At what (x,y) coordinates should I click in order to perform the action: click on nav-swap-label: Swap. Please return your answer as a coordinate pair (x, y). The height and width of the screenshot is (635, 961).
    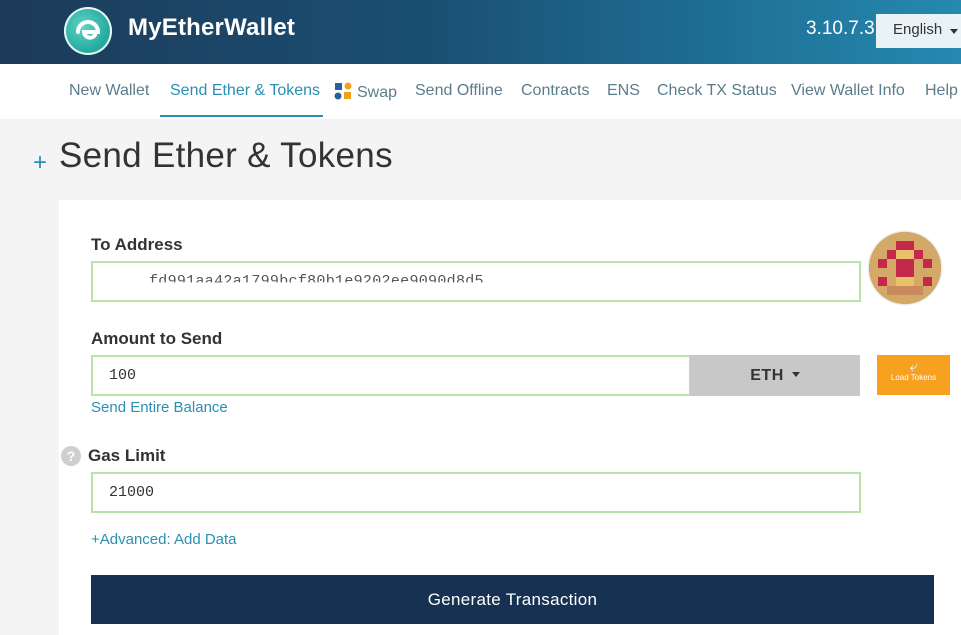
    Looking at the image, I should click on (377, 92).